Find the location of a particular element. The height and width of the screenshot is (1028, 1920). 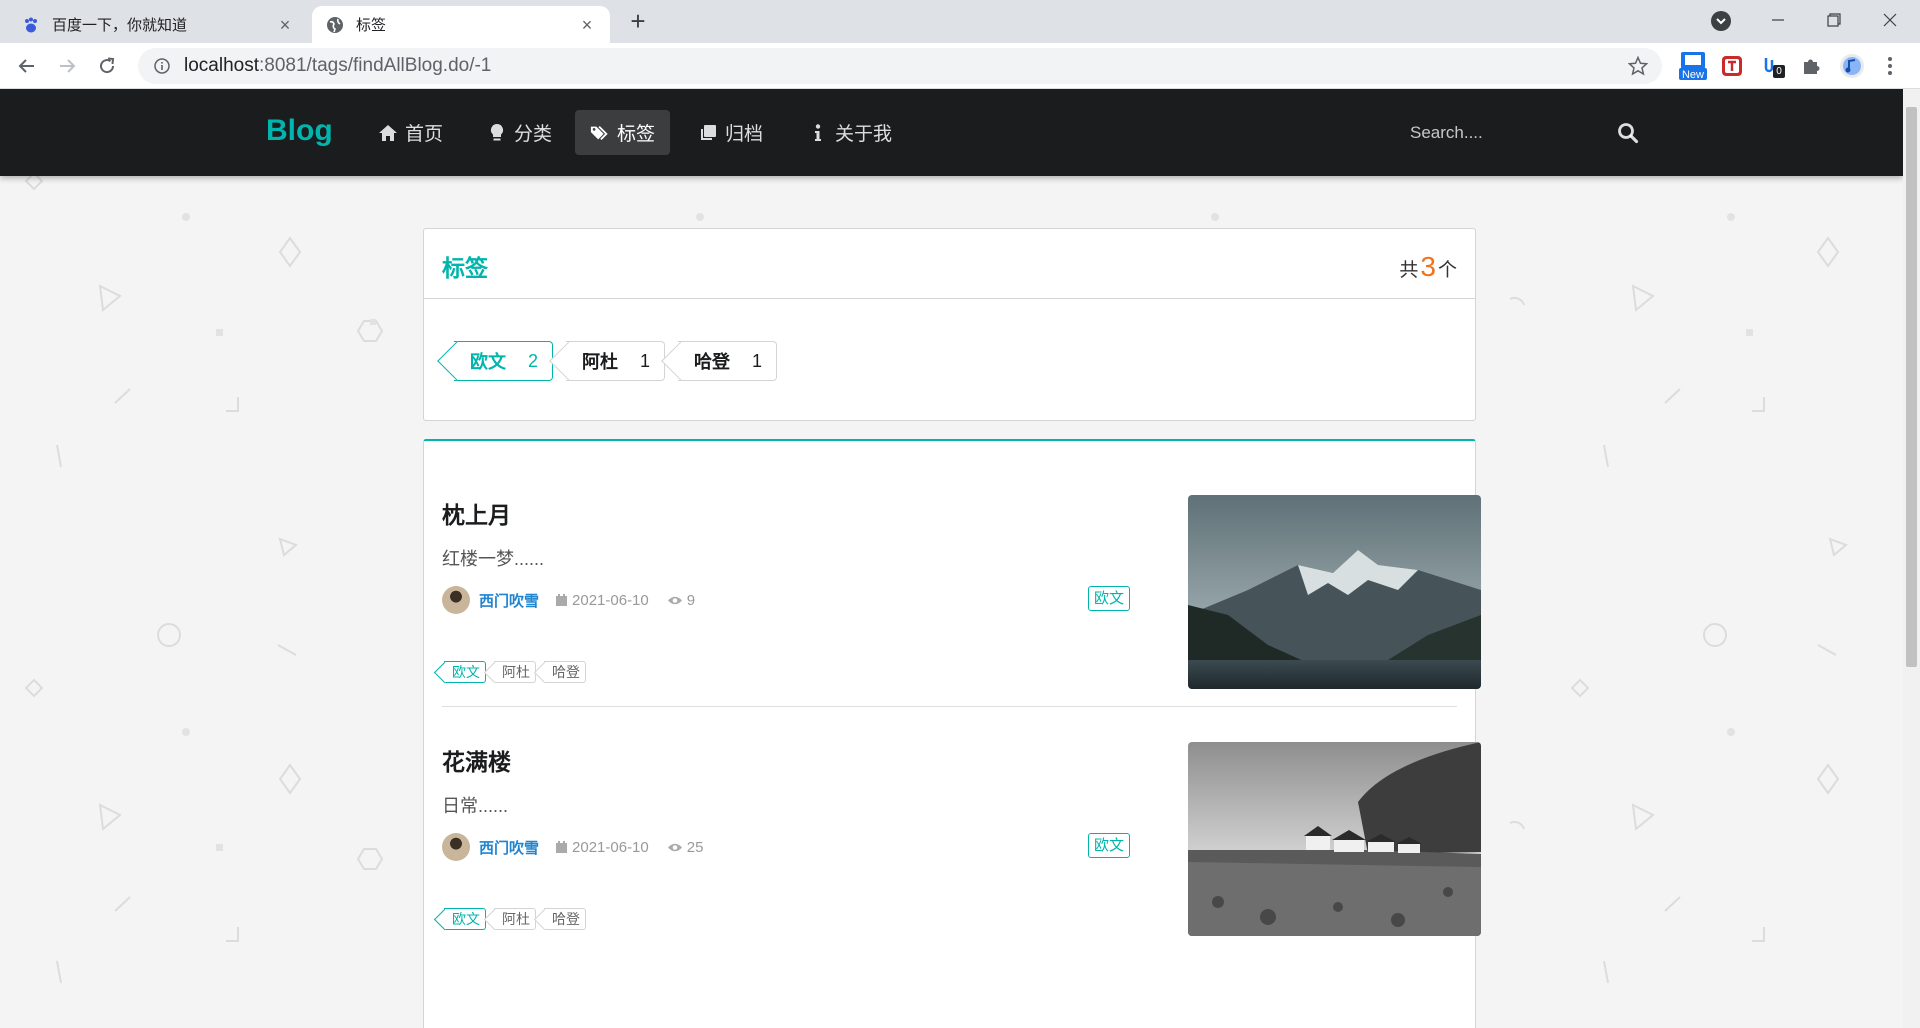

reload-icon is located at coordinates (107, 66).